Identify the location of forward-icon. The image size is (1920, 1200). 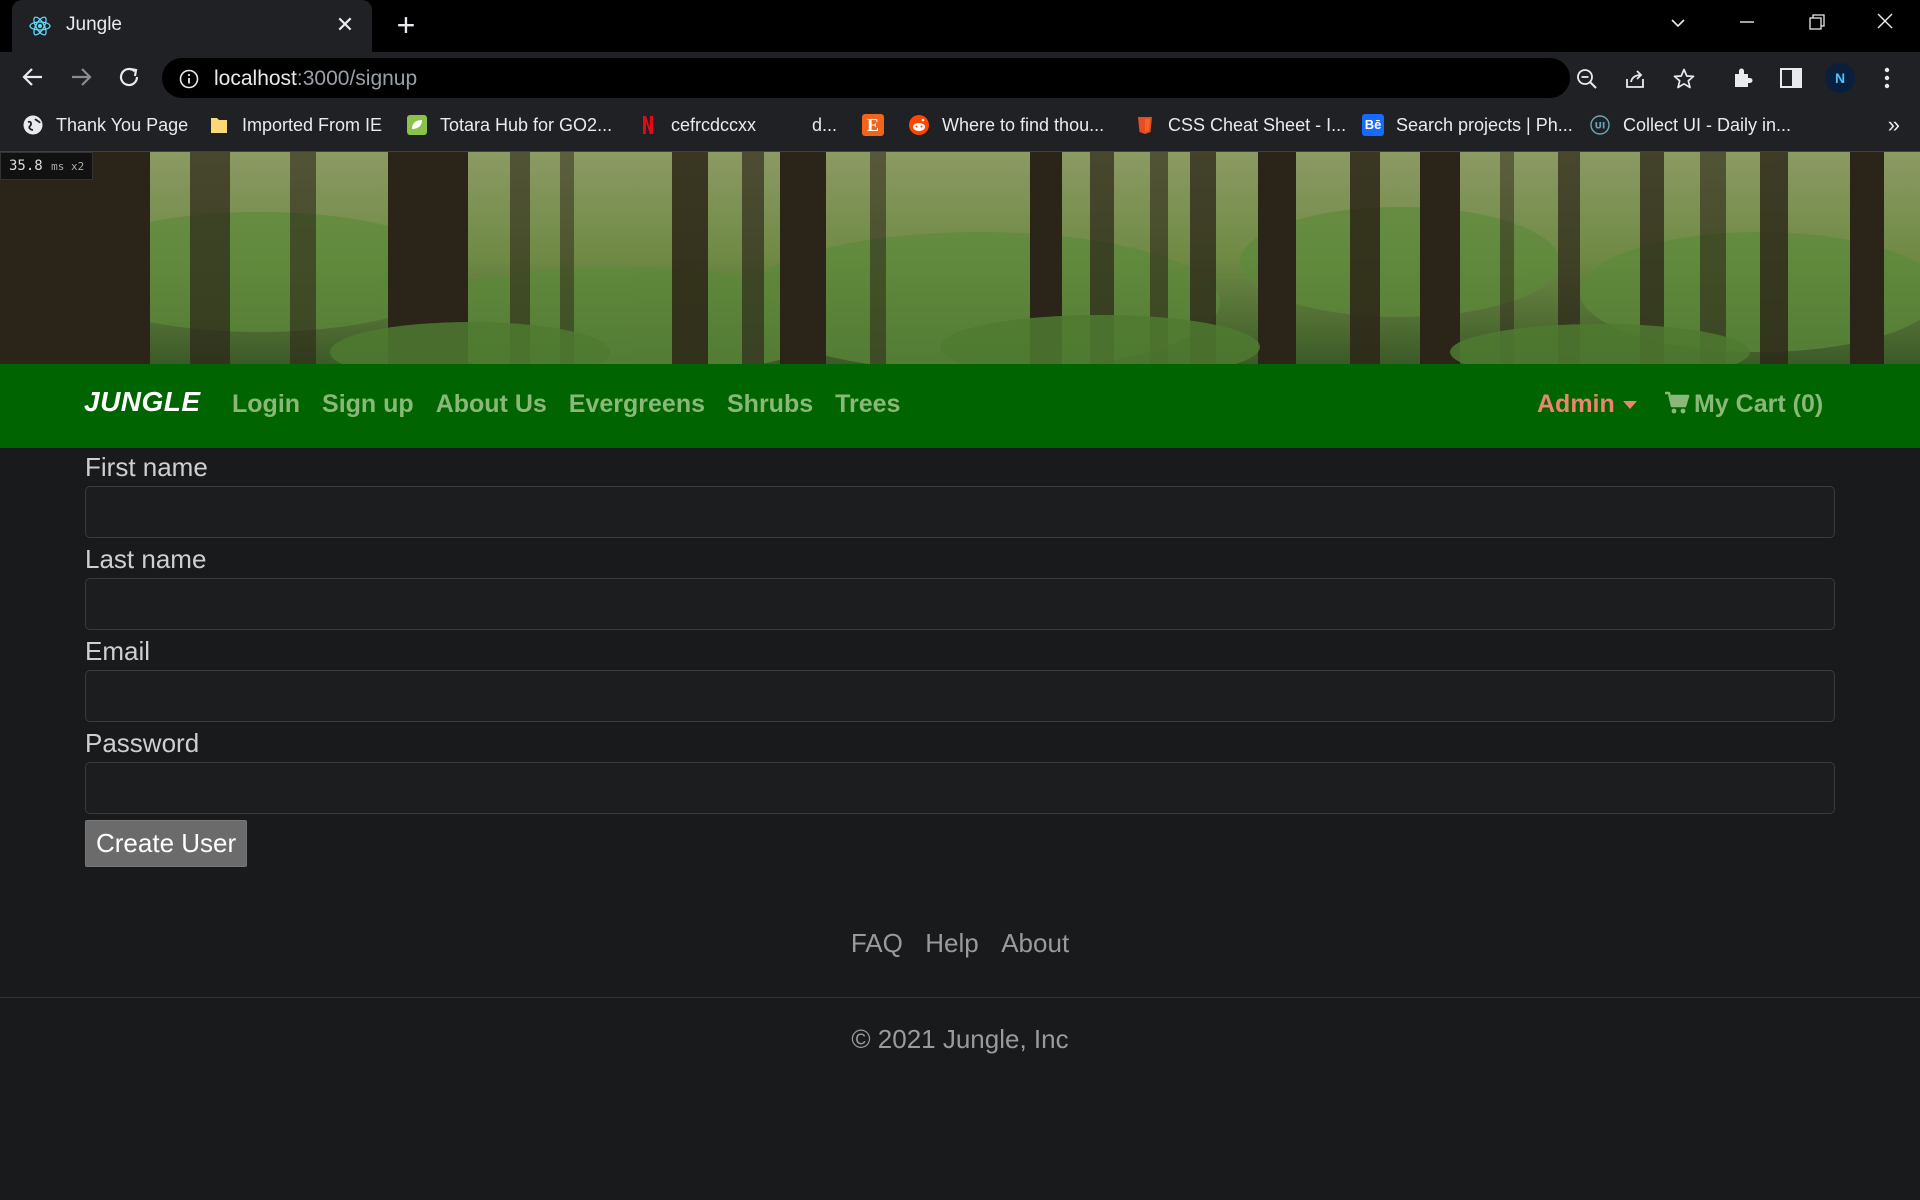
(81, 77).